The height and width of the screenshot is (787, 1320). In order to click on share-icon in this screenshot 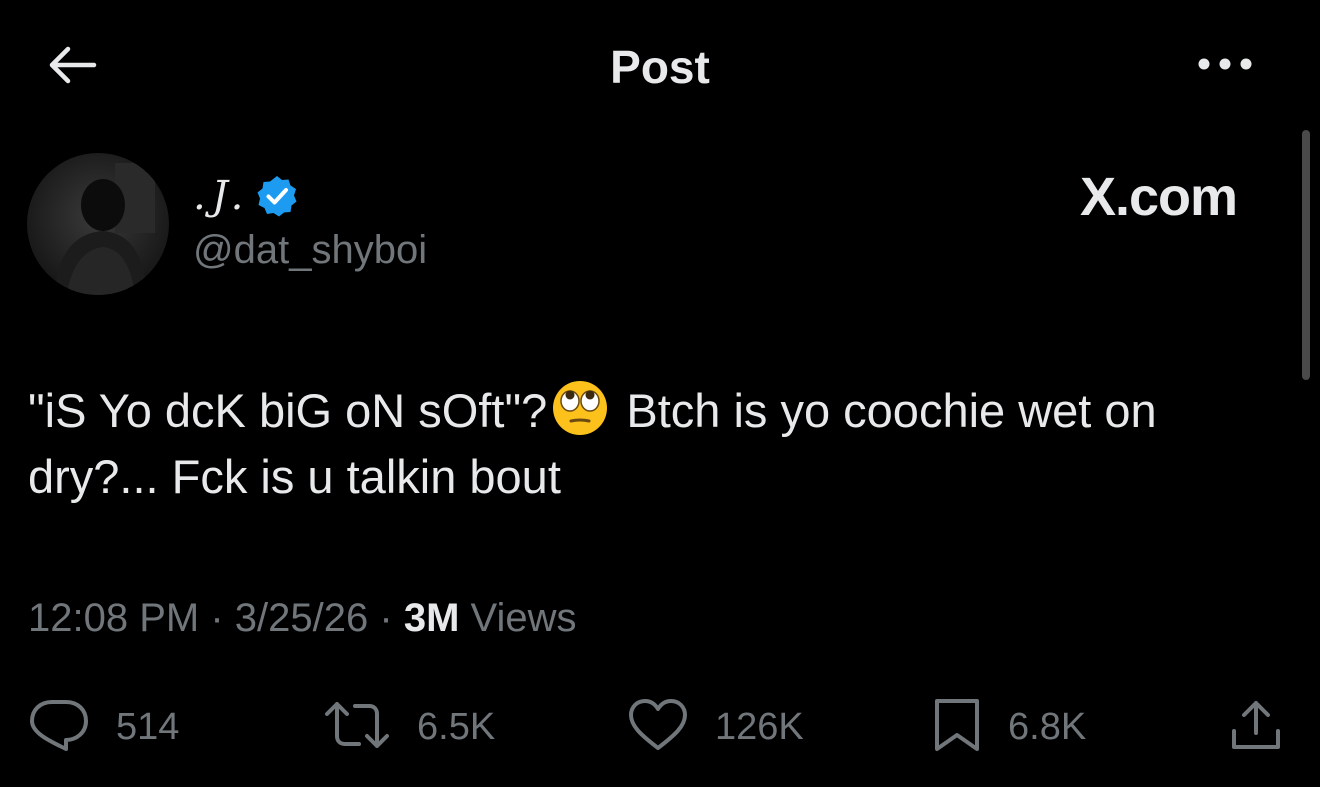, I will do `click(1256, 727)`.